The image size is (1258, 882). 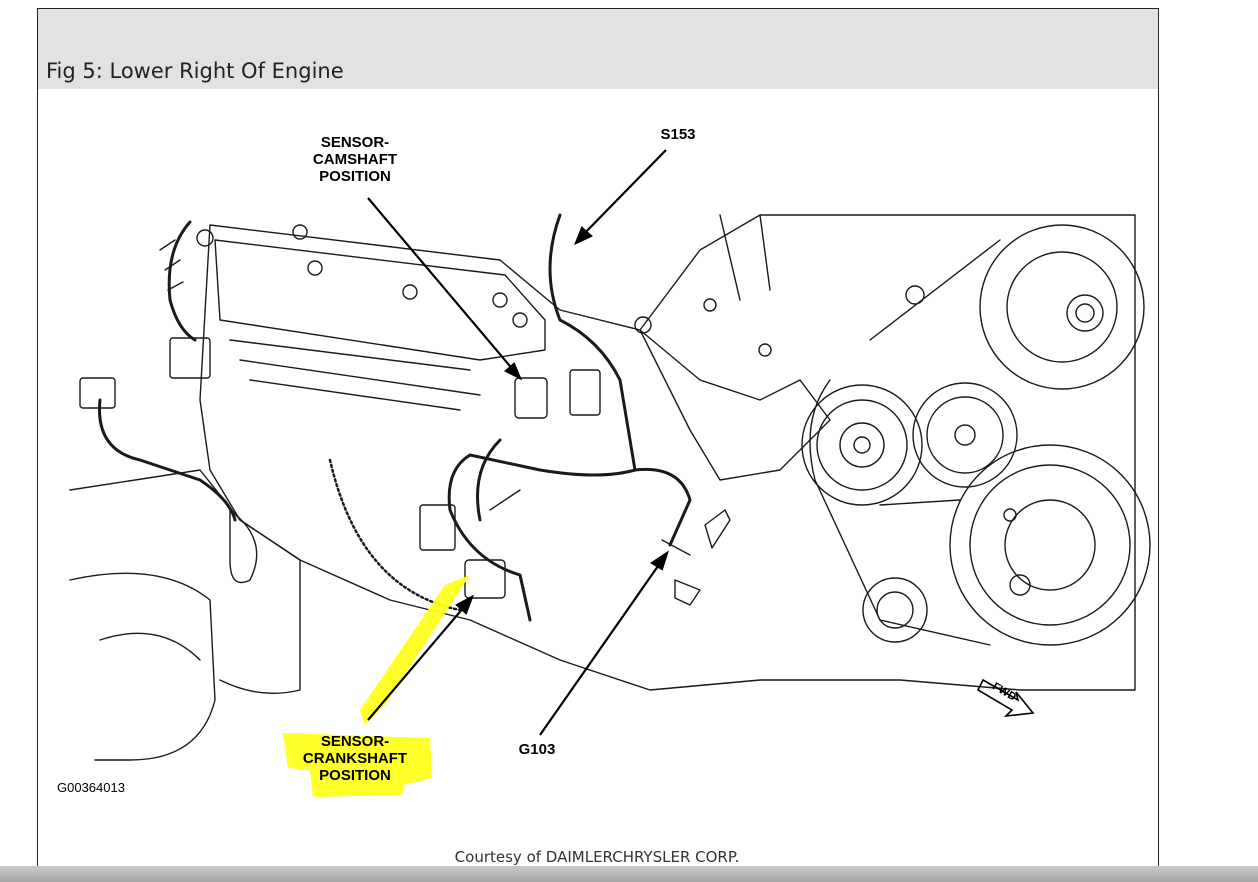 What do you see at coordinates (419, 660) in the screenshot?
I see `leader-crankshaft` at bounding box center [419, 660].